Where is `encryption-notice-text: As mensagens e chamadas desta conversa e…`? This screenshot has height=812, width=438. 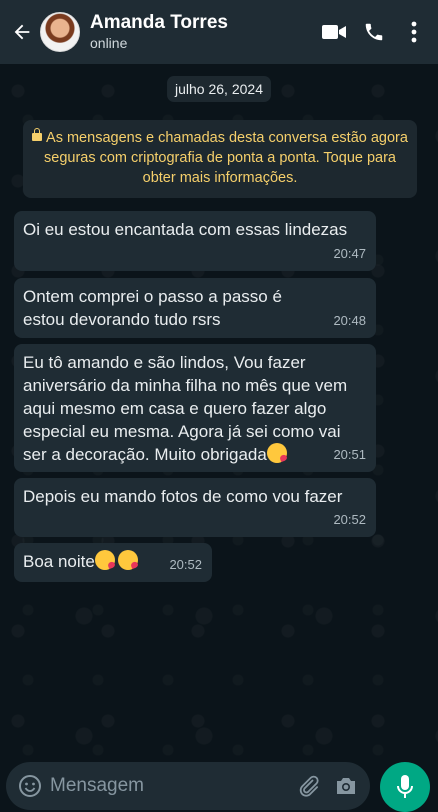 encryption-notice-text: As mensagens e chamadas desta conversa e… is located at coordinates (226, 158).